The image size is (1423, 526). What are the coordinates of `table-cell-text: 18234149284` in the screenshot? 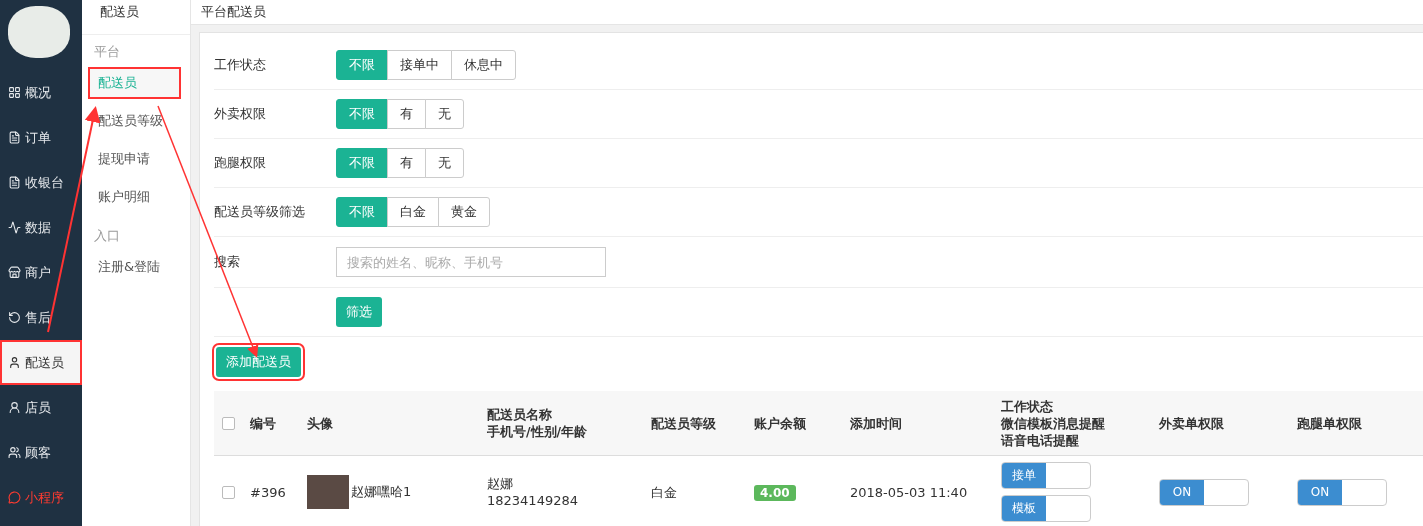 It's located at (533, 500).